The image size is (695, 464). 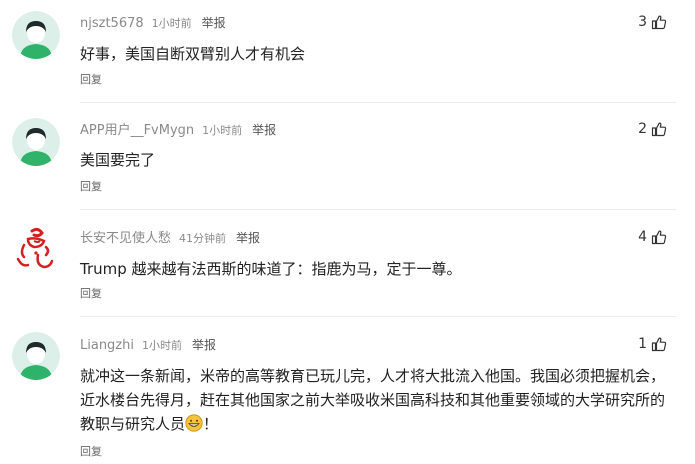 I want to click on like-count: 1, so click(x=642, y=344).